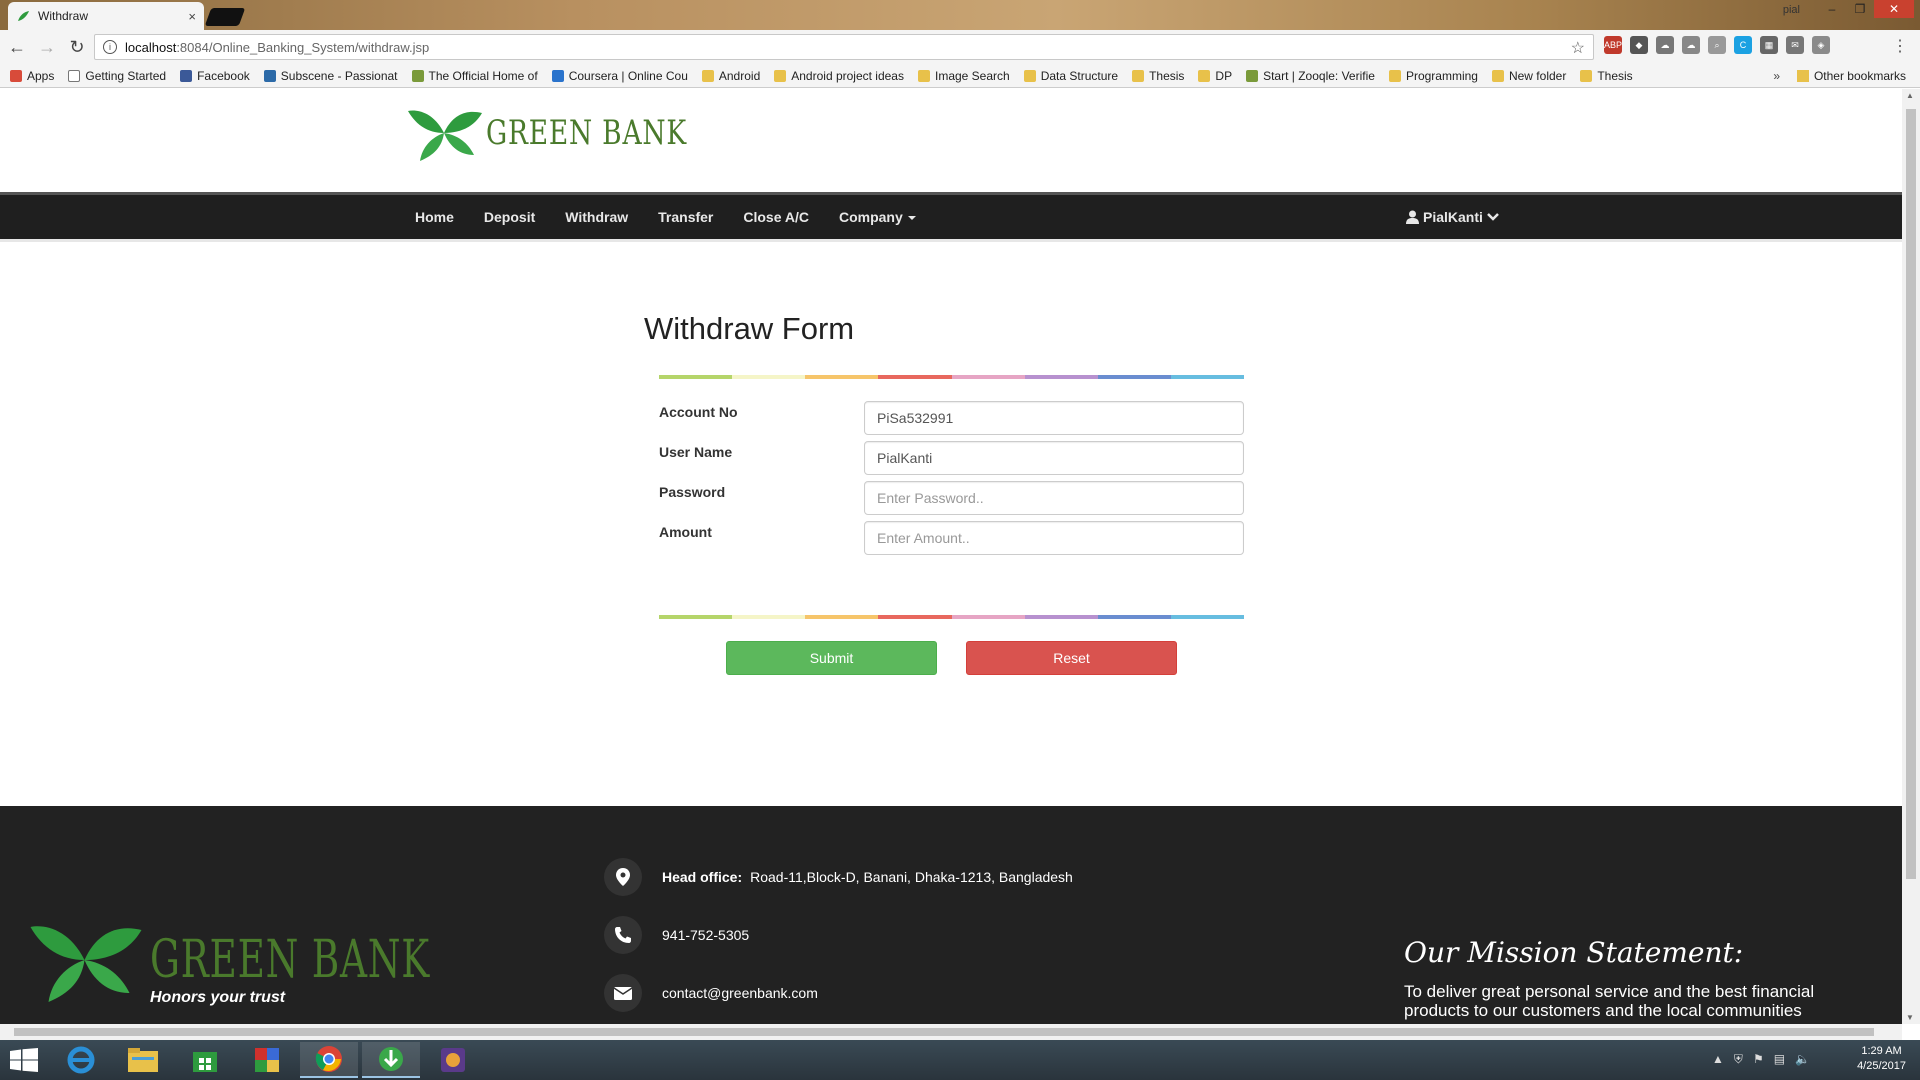 This screenshot has height=1080, width=1920. I want to click on nav-close-a-c: Close A/C, so click(776, 217).